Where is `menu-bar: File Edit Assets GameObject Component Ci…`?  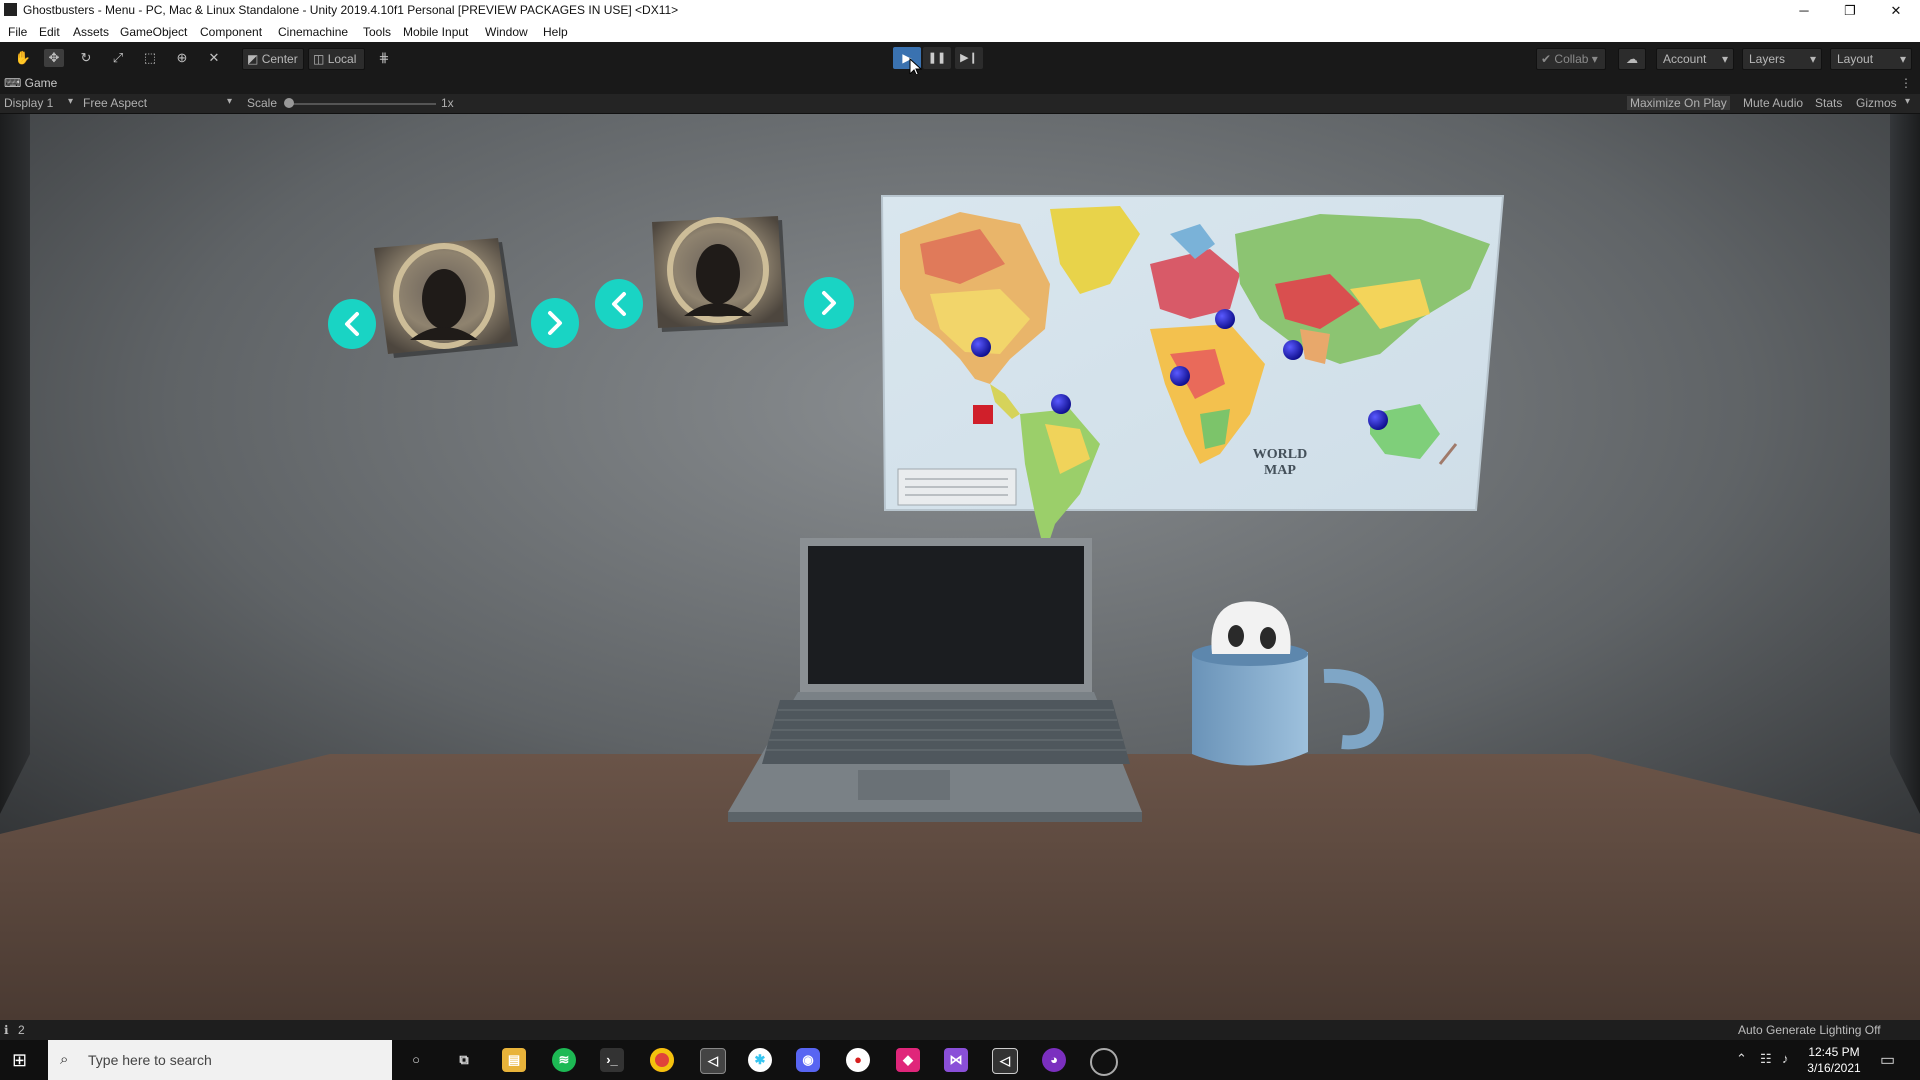
menu-bar: File Edit Assets GameObject Component Ci… is located at coordinates (960, 32).